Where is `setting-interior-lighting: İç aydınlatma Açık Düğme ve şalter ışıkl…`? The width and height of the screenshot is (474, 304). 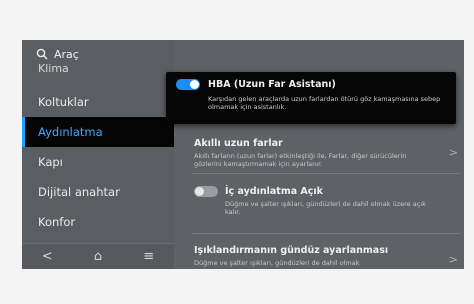
setting-interior-lighting: İç aydınlatma Açık Düğme ve şalter ışıkl… is located at coordinates (324, 201).